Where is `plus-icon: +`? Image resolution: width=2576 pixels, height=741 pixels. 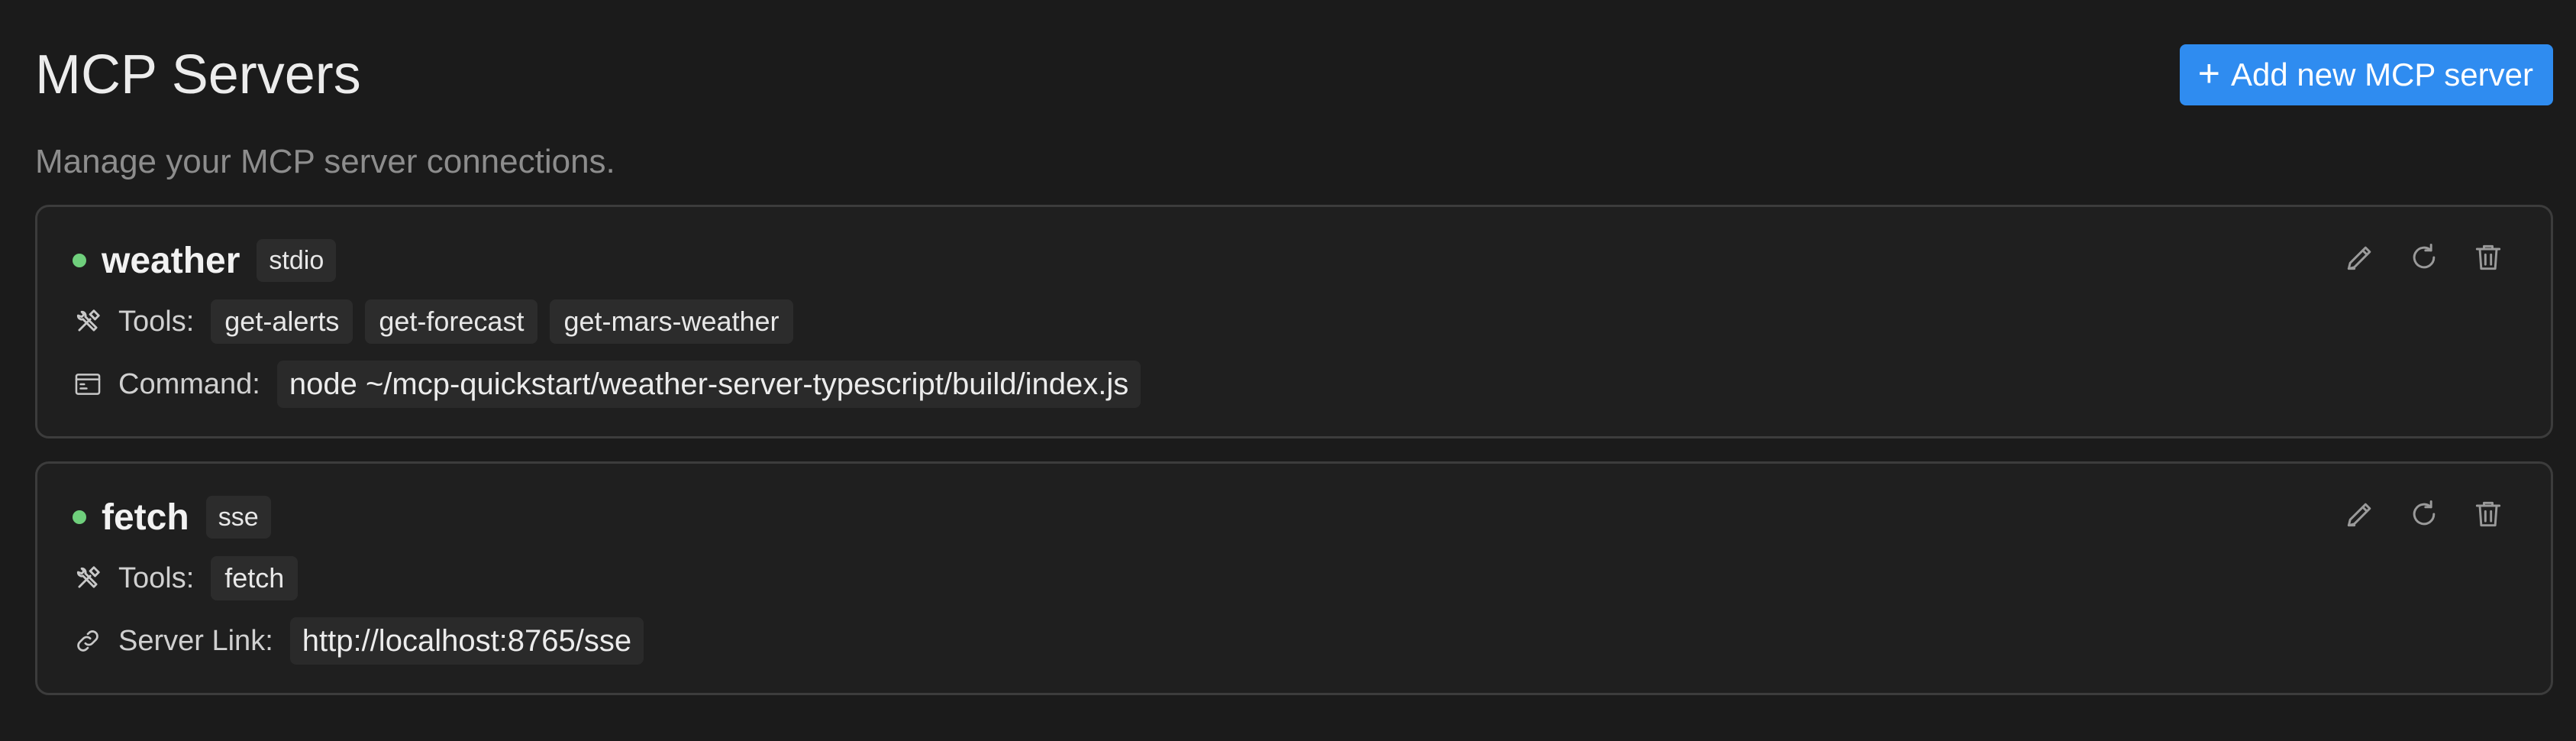 plus-icon: + is located at coordinates (2208, 73).